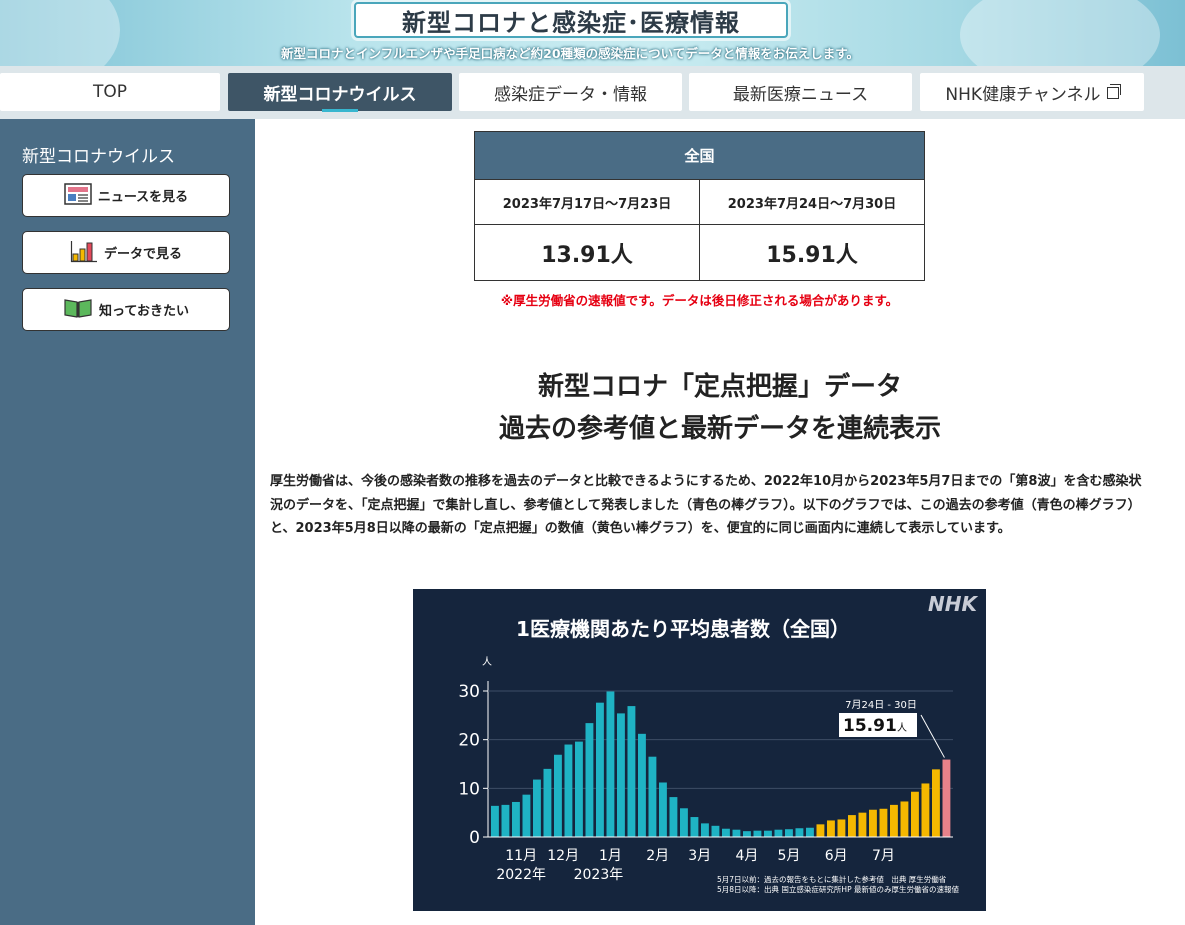 Image resolution: width=1185 pixels, height=925 pixels. I want to click on site-title: 新型コロナと感染症･医療情報, so click(571, 20).